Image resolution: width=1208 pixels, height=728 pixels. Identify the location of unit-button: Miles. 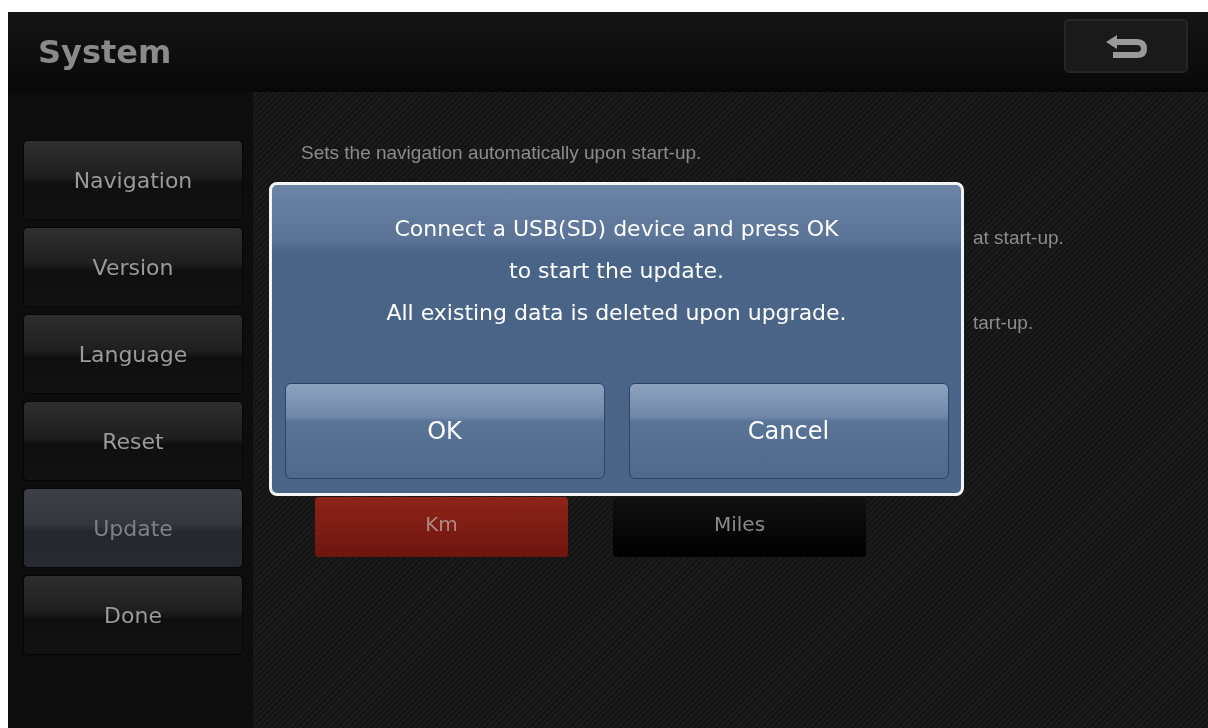
(739, 527).